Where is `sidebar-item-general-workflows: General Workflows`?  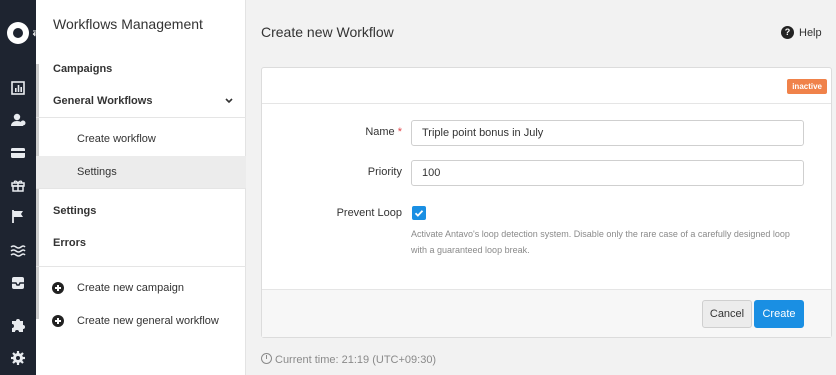
sidebar-item-general-workflows: General Workflows is located at coordinates (141, 101).